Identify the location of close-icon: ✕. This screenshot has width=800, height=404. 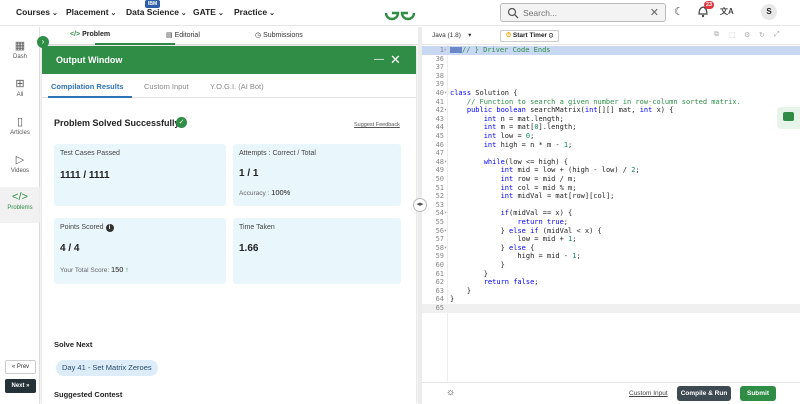
(395, 60).